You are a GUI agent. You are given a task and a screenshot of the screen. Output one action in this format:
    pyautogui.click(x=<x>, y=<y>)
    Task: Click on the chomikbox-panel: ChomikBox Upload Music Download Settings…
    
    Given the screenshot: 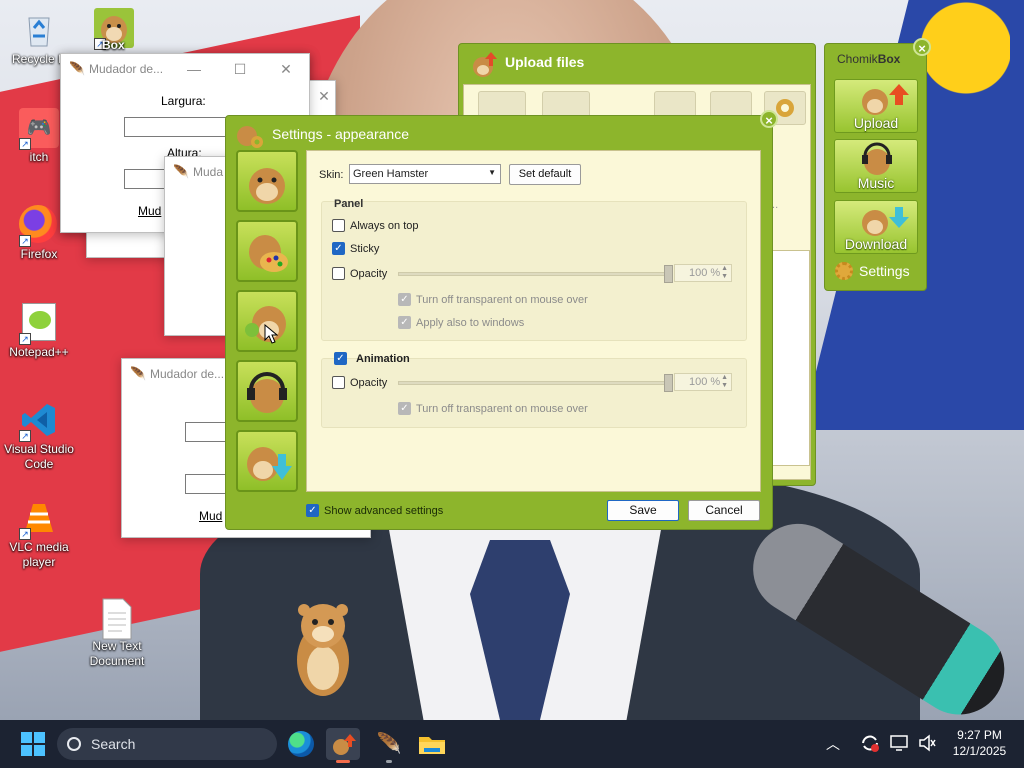 What is the action you would take?
    pyautogui.click(x=877, y=164)
    